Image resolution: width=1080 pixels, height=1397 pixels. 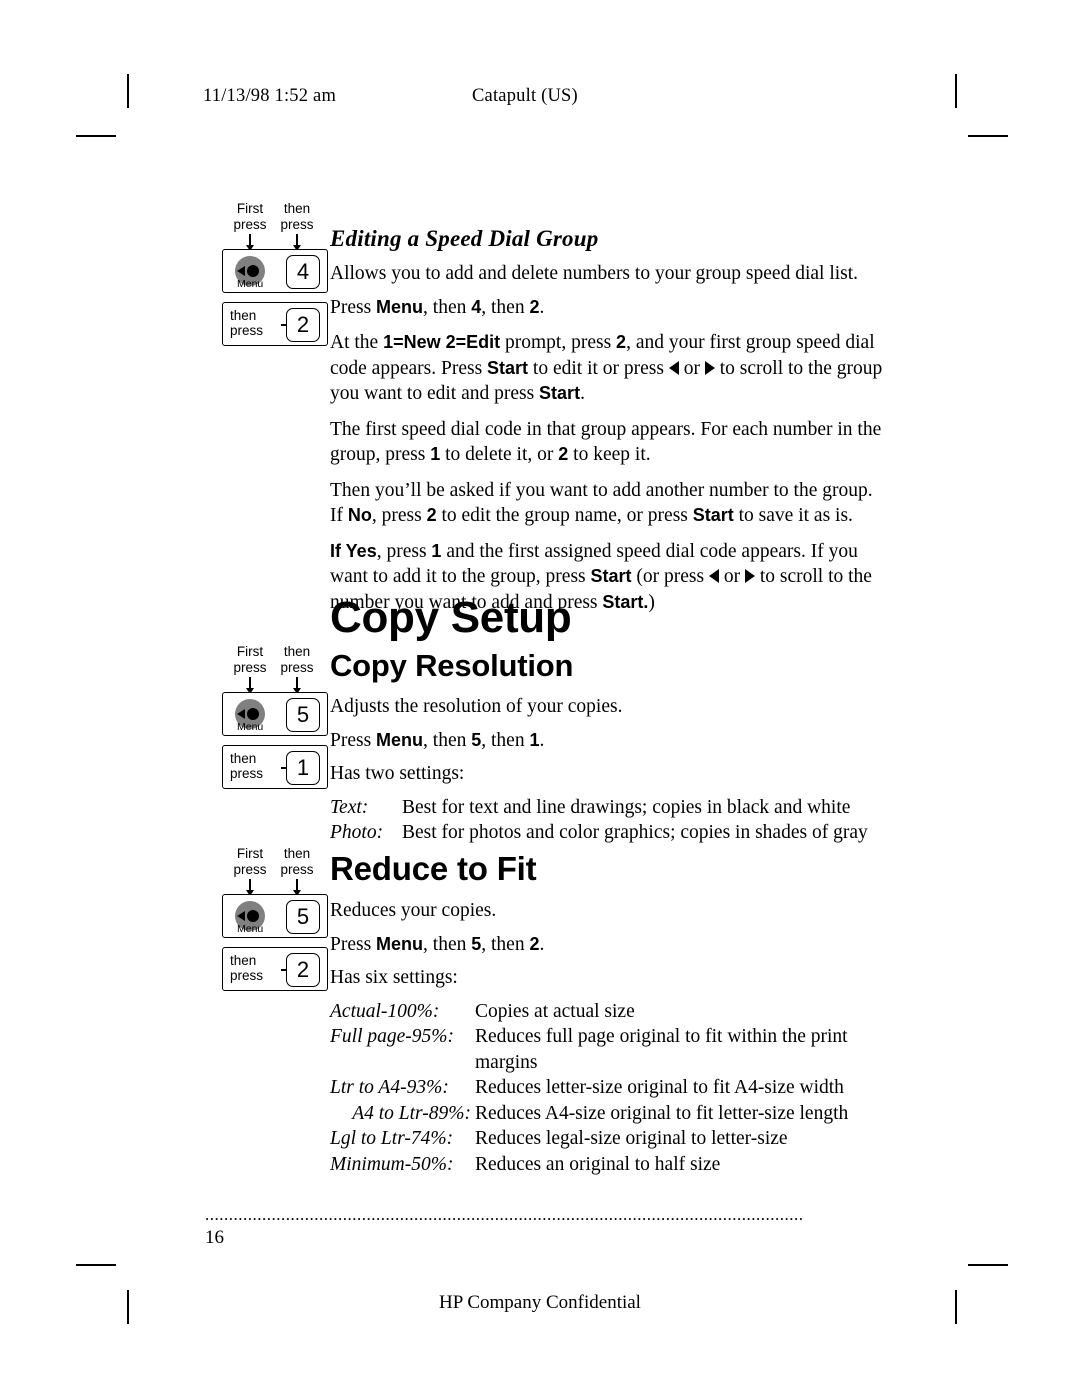 What do you see at coordinates (353, 550) in the screenshot?
I see `kbd-if-yes: If Yes` at bounding box center [353, 550].